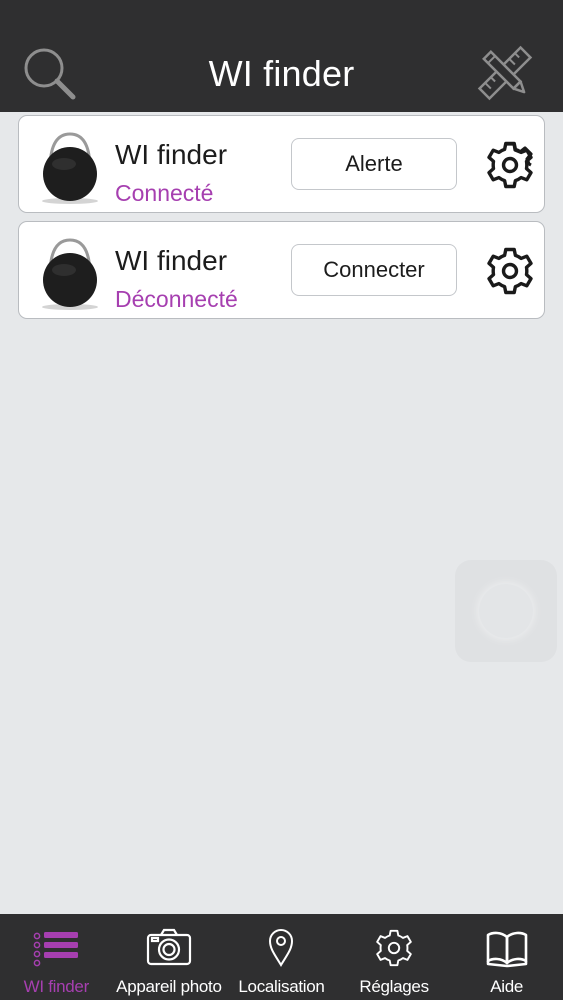 The width and height of the screenshot is (563, 1000). What do you see at coordinates (56, 986) in the screenshot?
I see `tab-label: WI finder` at bounding box center [56, 986].